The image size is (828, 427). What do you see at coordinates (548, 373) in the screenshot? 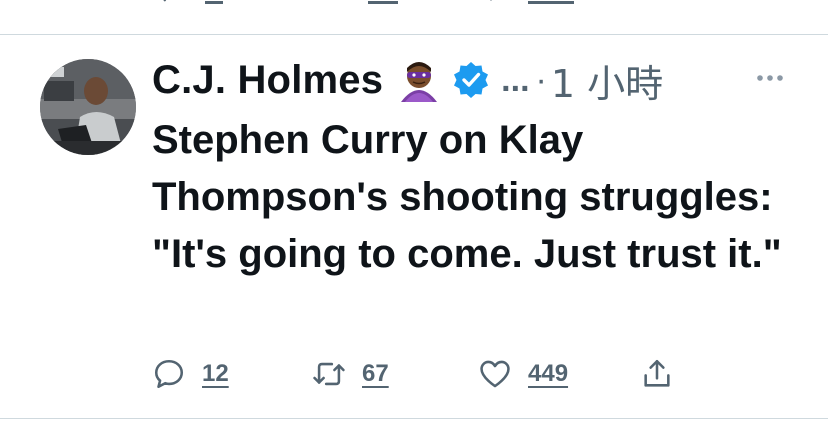
I see `like-count: 449` at bounding box center [548, 373].